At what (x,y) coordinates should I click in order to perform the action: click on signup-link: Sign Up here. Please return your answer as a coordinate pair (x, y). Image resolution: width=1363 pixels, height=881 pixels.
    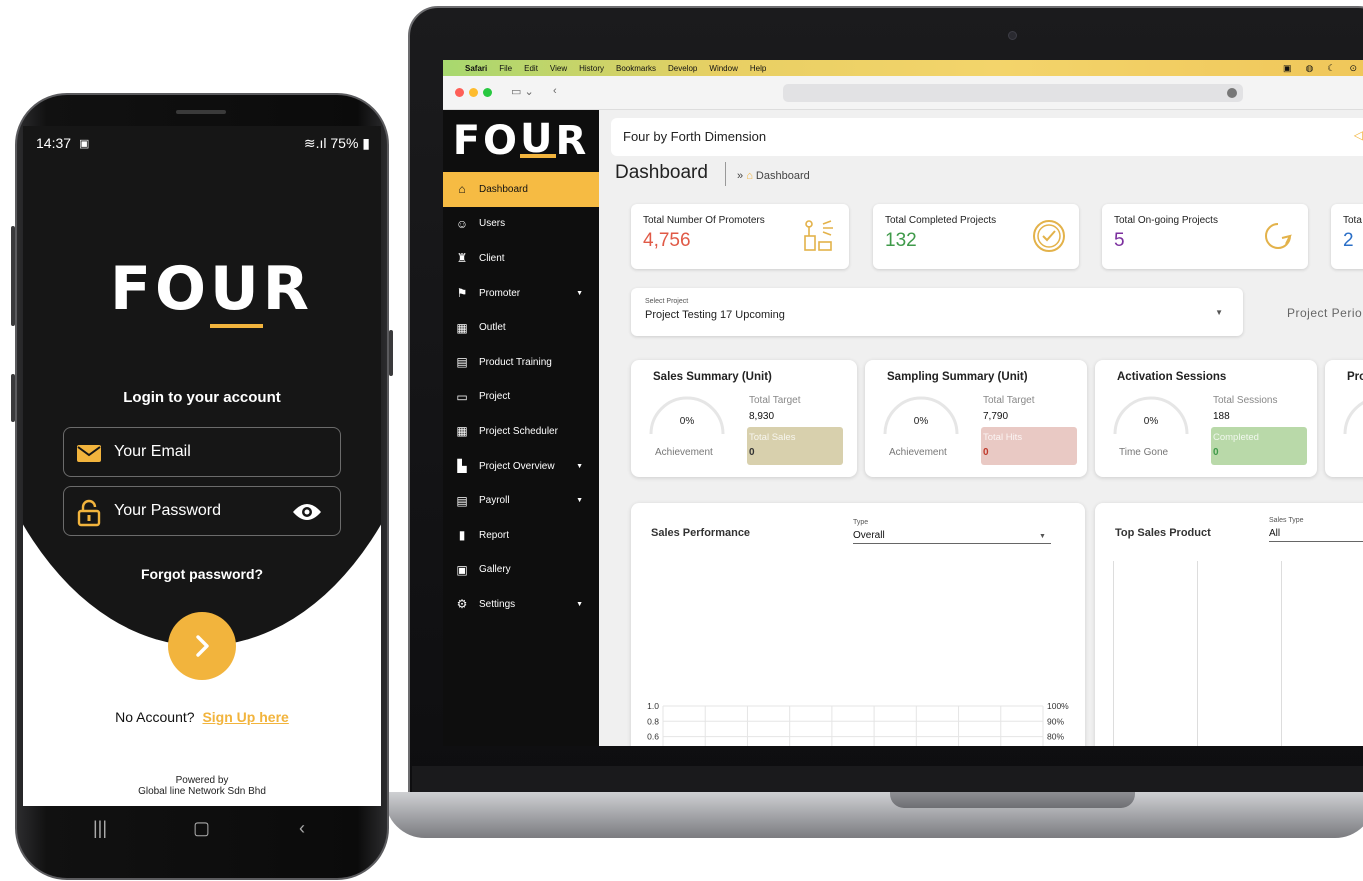
    Looking at the image, I should click on (245, 717).